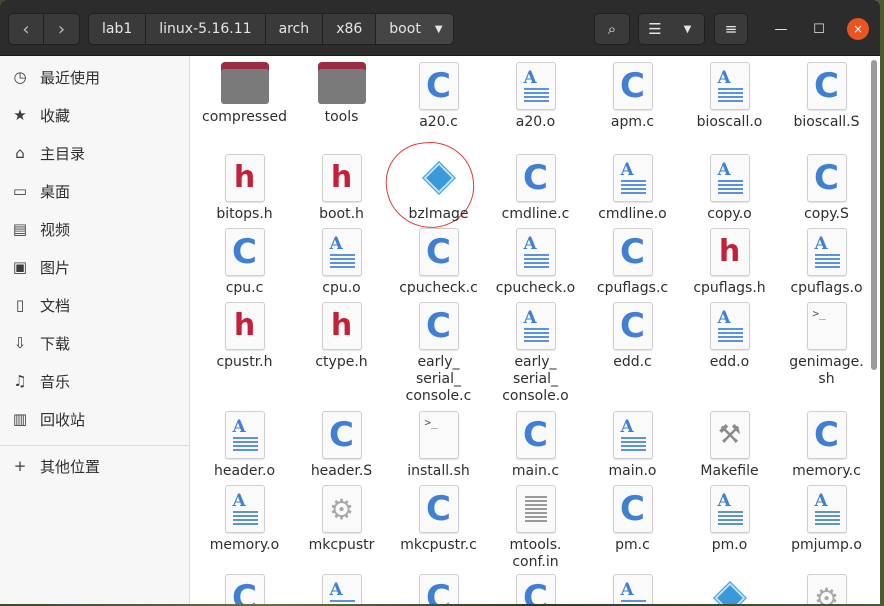  Describe the element at coordinates (438, 262) in the screenshot. I see `file-item: Ccpucheck.c` at that location.